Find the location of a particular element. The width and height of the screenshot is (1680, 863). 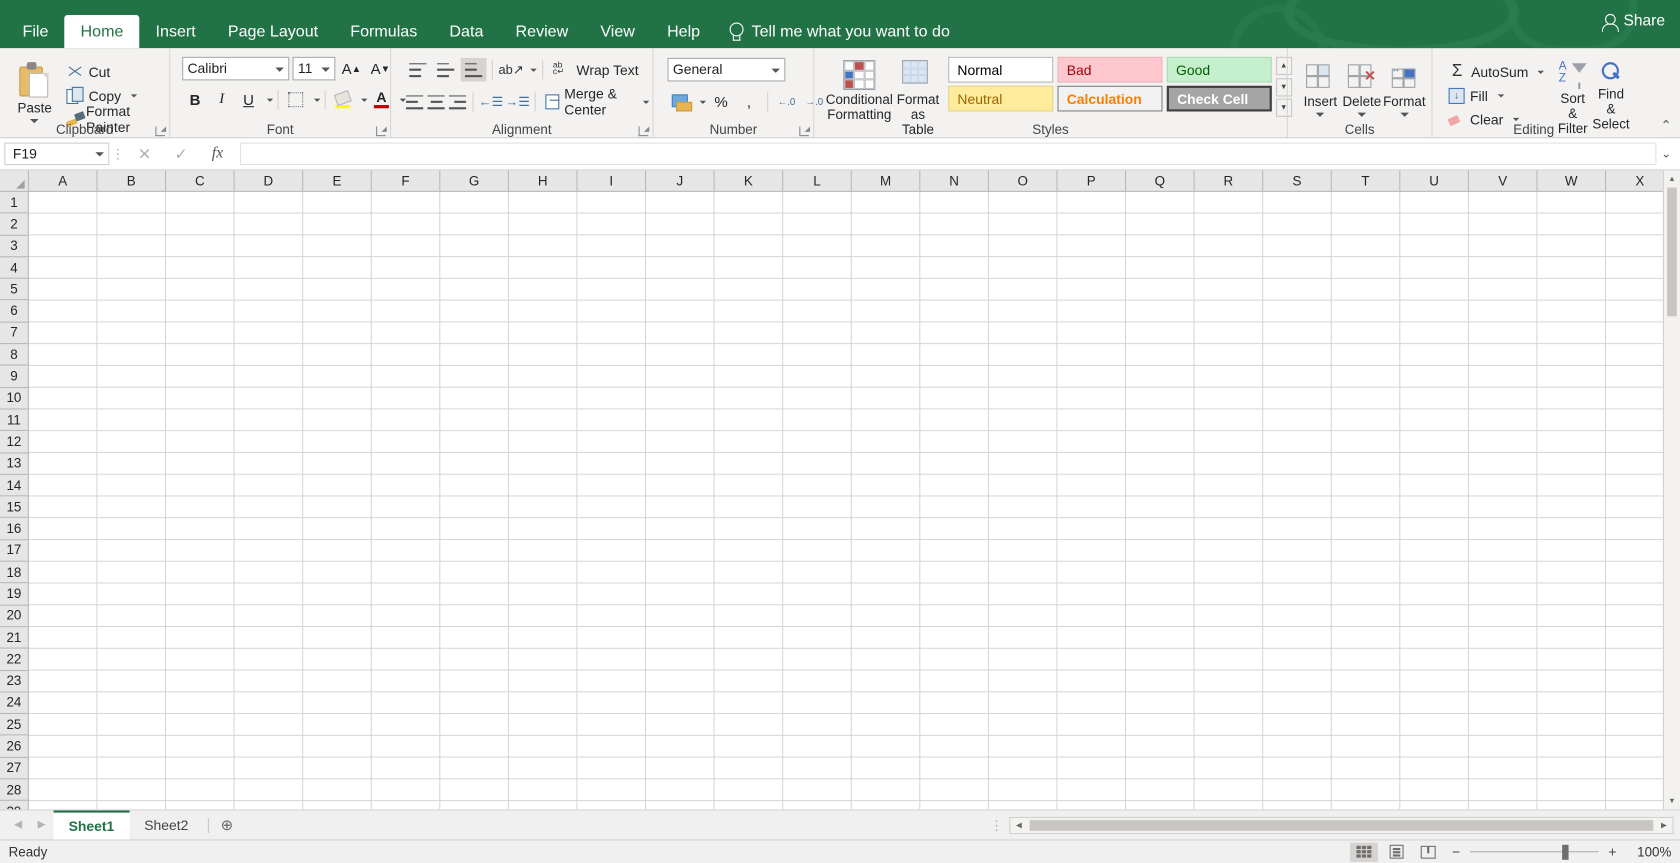

insert-cells-button: Insert is located at coordinates (1320, 89).